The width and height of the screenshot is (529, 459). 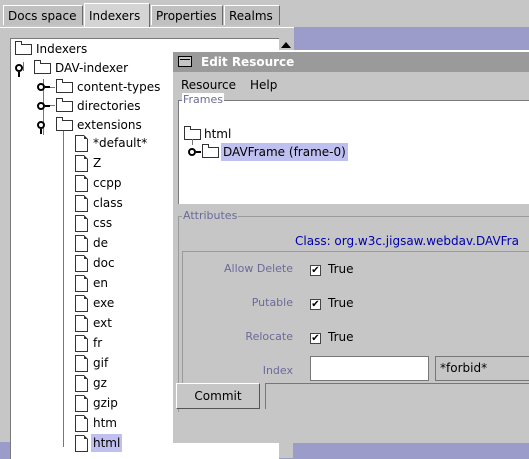 I want to click on index-select-value: *forbid*, so click(x=464, y=368).